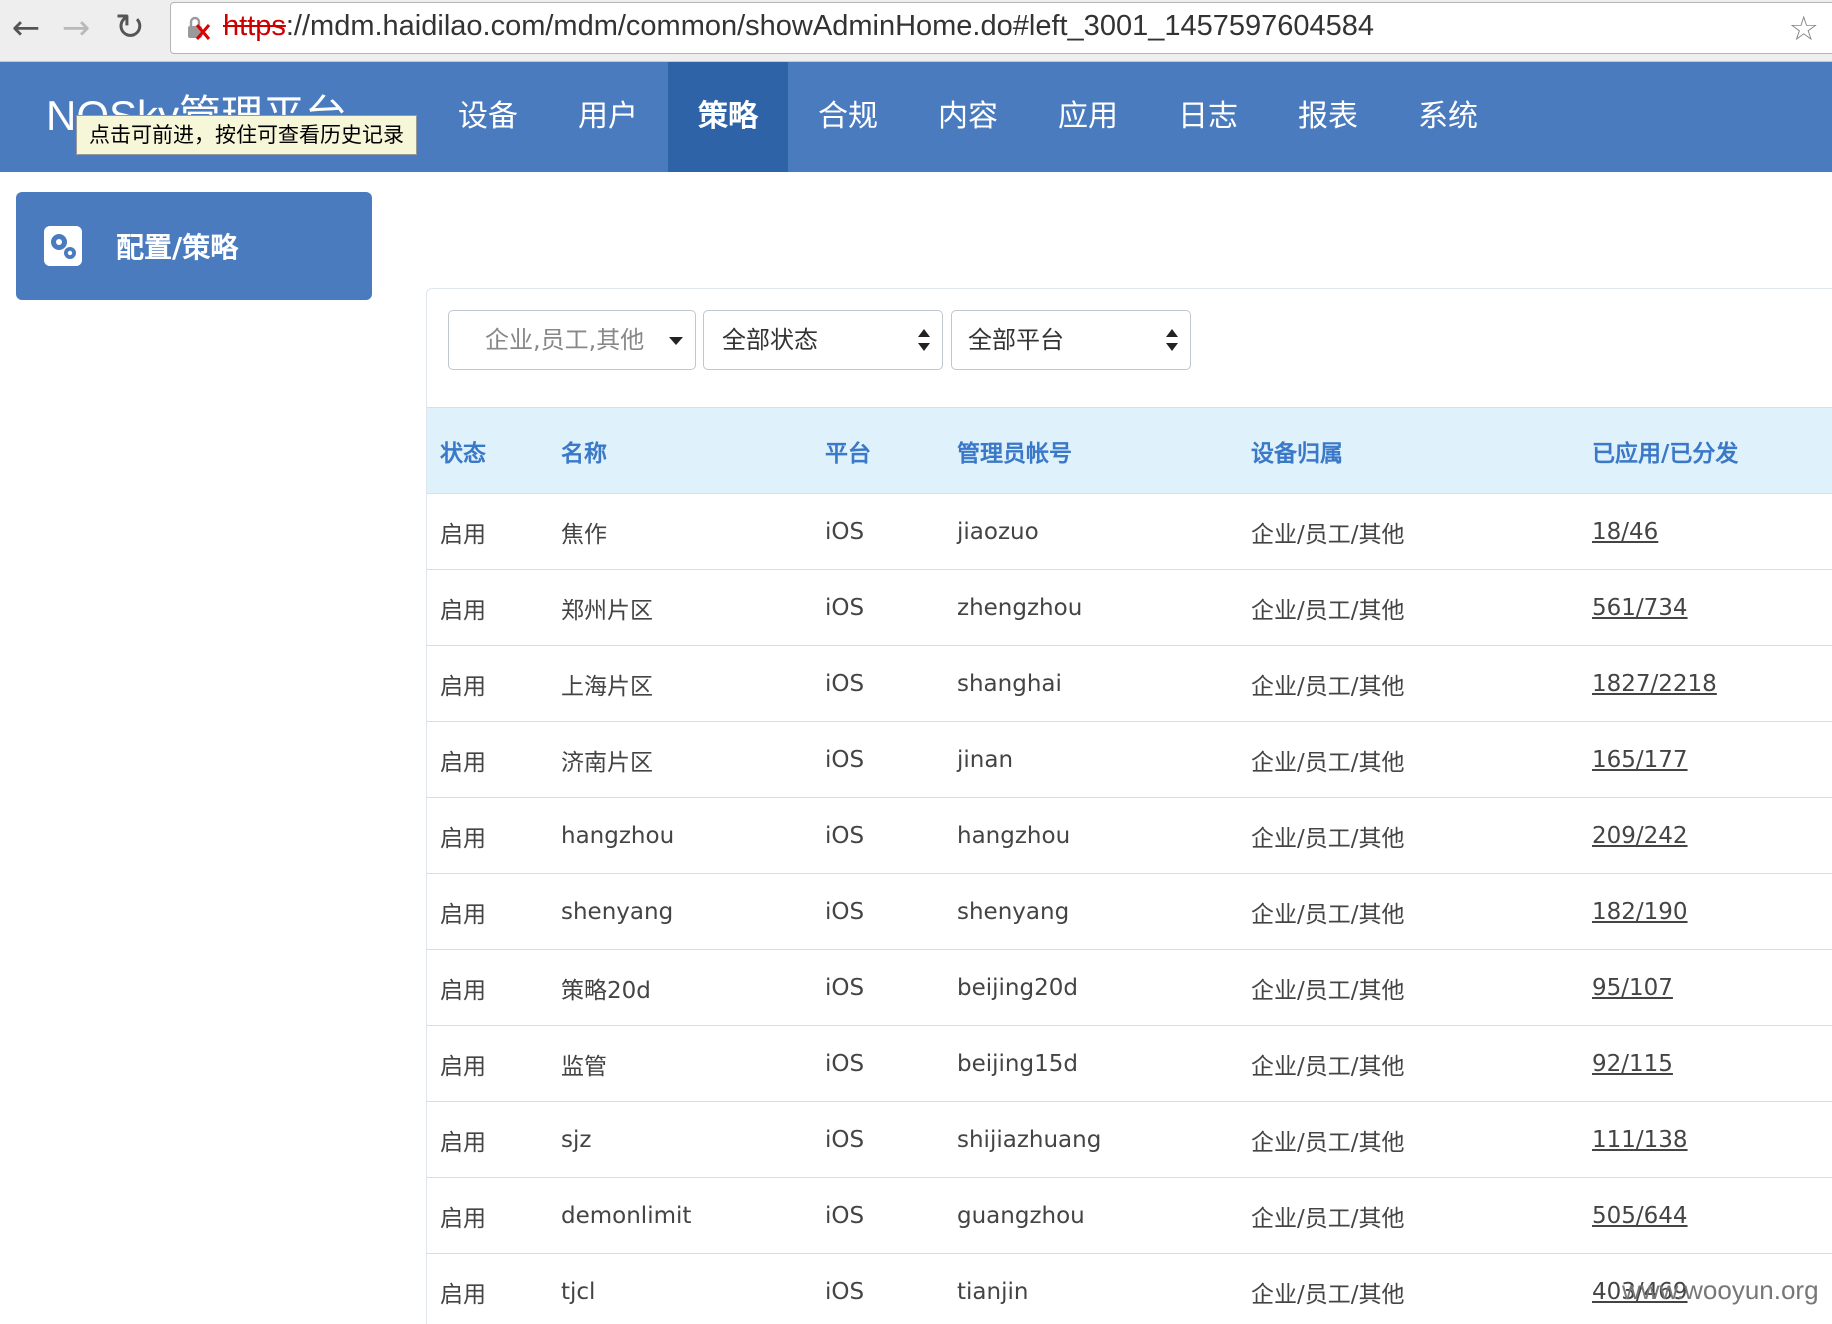 The width and height of the screenshot is (1832, 1324). Describe the element at coordinates (1654, 684) in the screenshot. I see `applied-distributed-link: 1827/2218` at that location.